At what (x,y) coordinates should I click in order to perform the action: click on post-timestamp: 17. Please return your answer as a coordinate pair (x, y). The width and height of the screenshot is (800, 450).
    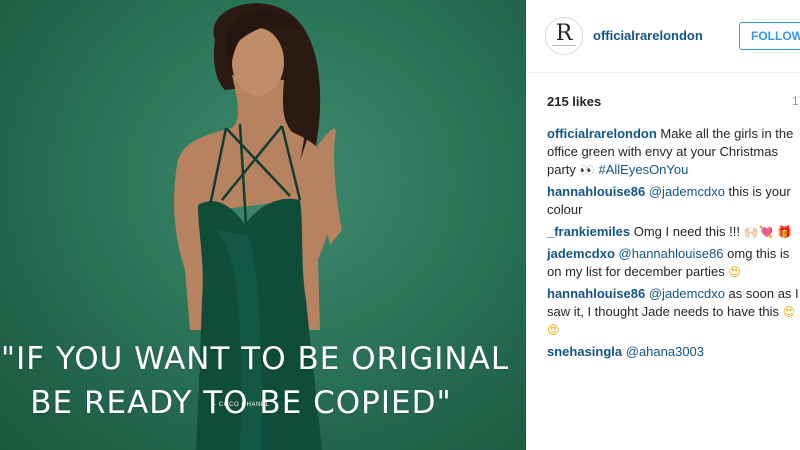
    Looking at the image, I should click on (796, 101).